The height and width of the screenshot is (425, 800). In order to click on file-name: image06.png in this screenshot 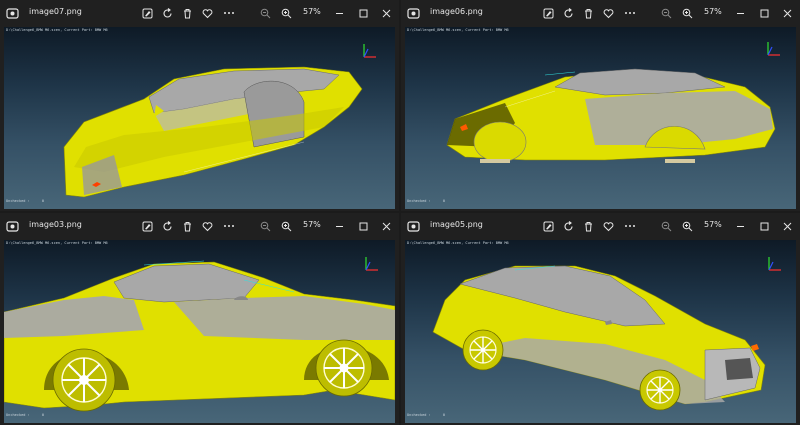, I will do `click(456, 11)`.